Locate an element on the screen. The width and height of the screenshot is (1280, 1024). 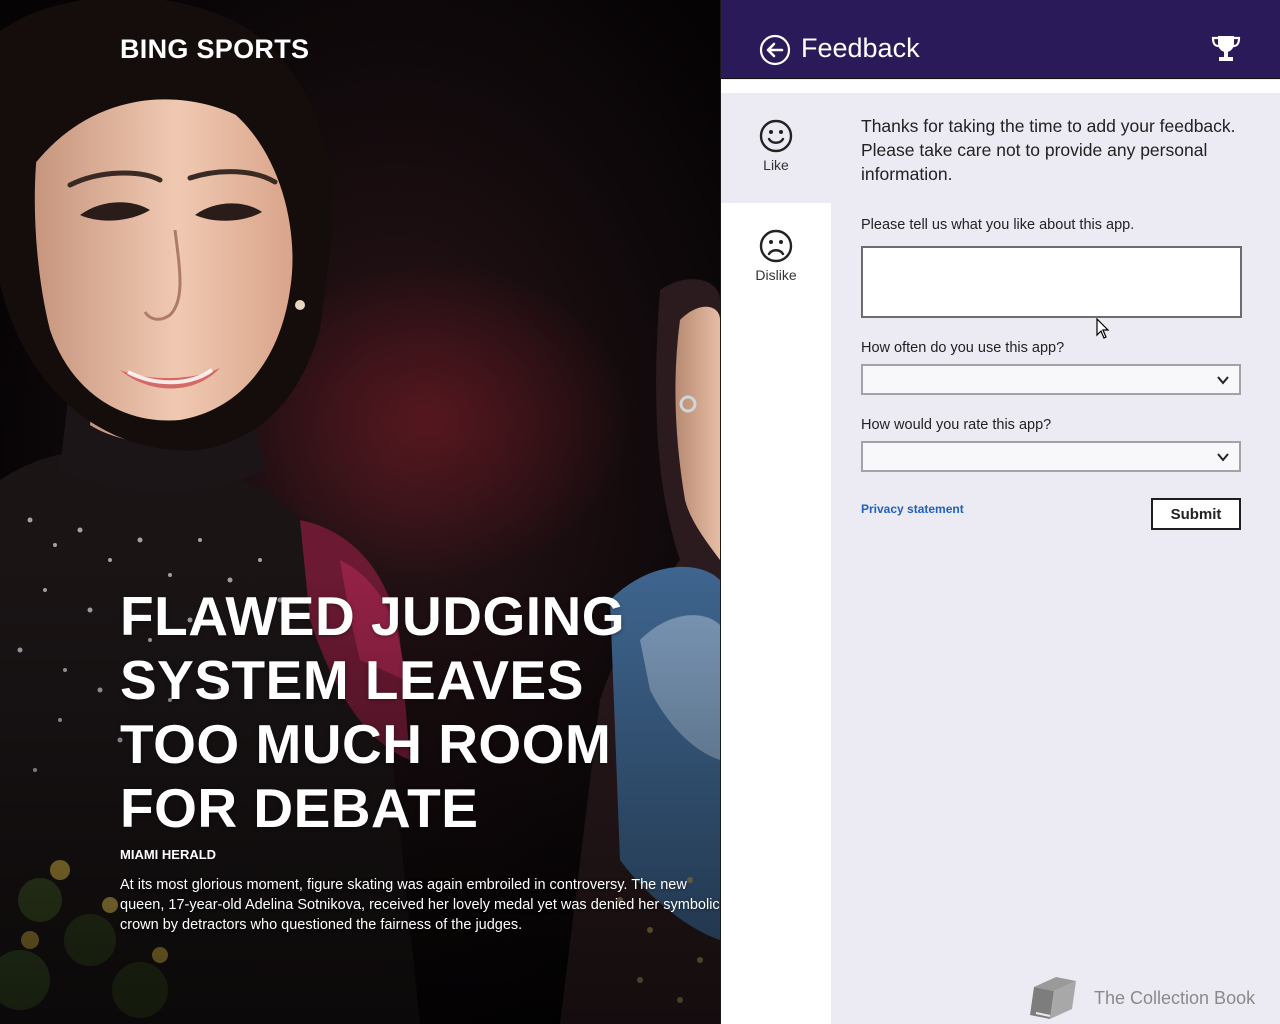
watermark-text: The Collection Book is located at coordinates (1175, 998).